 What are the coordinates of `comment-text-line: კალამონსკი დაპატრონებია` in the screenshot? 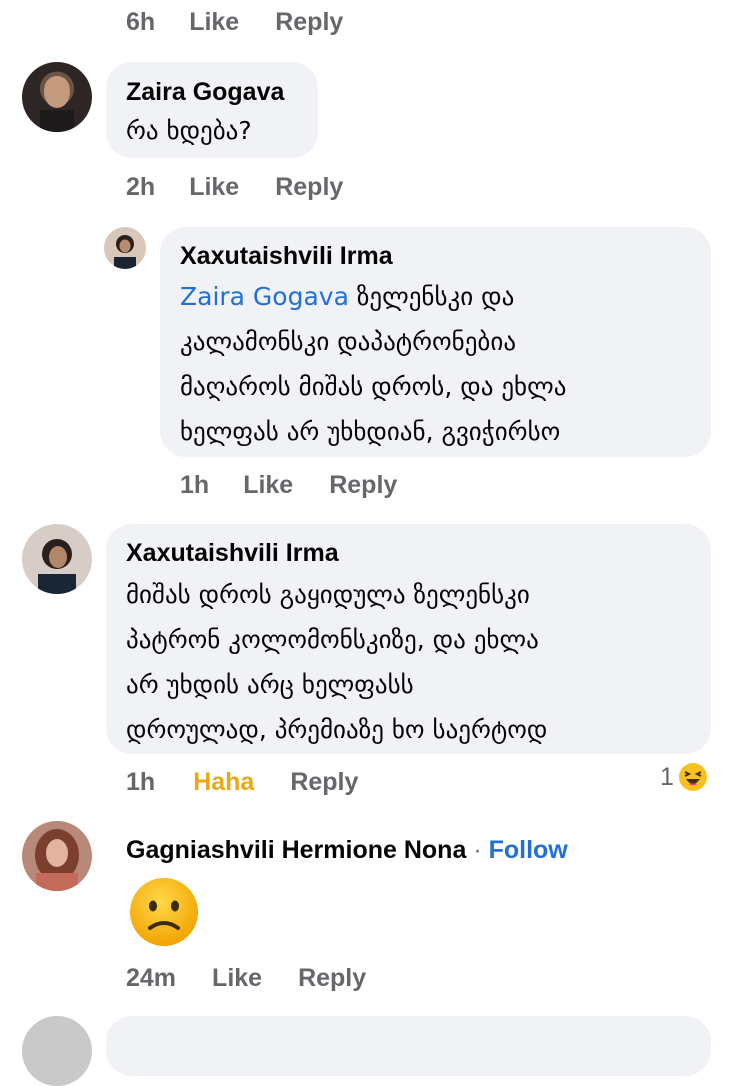 It's located at (348, 341).